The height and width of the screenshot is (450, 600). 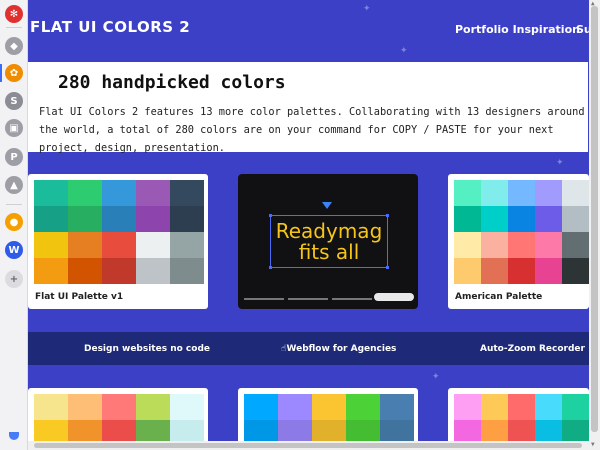 What do you see at coordinates (110, 27) in the screenshot?
I see `brand-logo: FLAT UI COLORS 2` at bounding box center [110, 27].